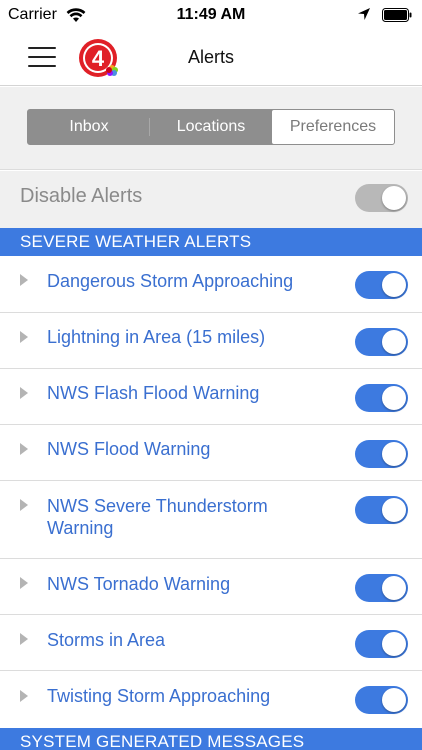 The width and height of the screenshot is (422, 750). I want to click on page-title: Alerts, so click(210, 57).